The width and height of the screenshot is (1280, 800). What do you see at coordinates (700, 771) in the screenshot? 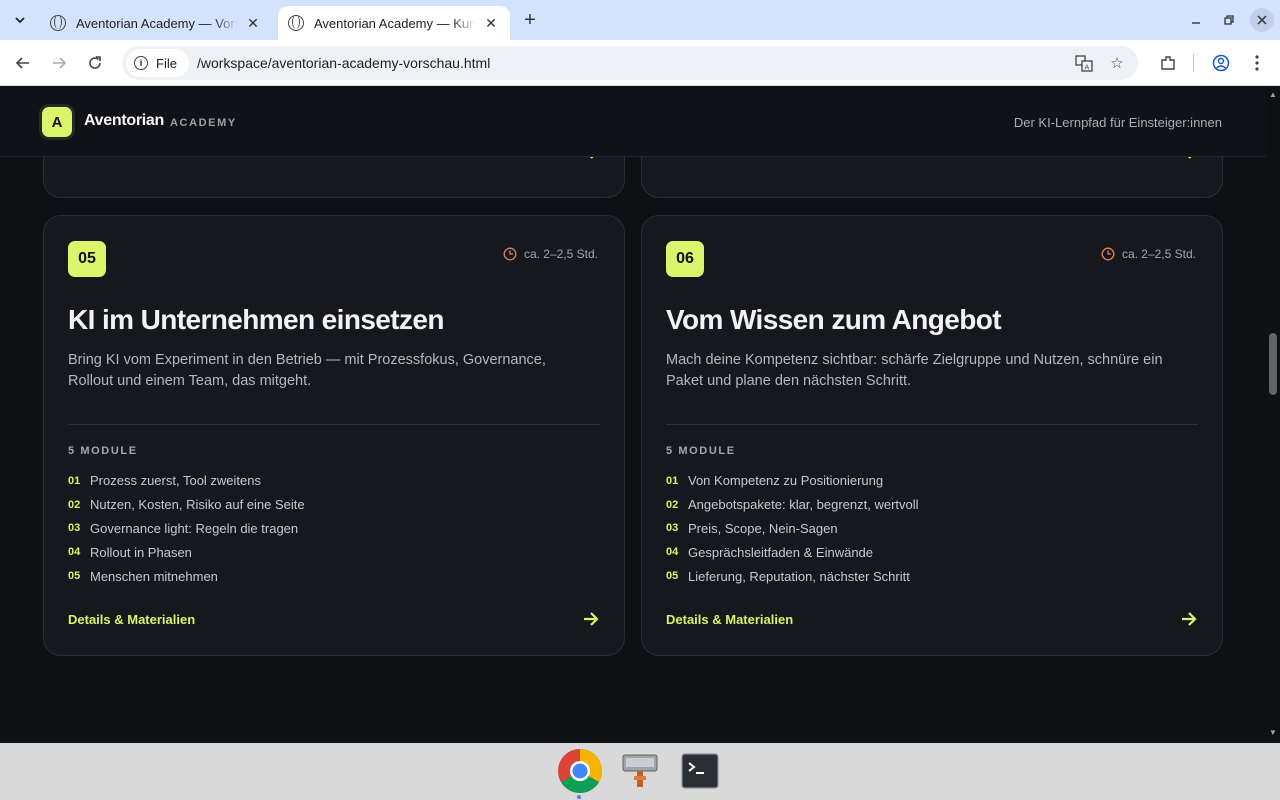
I see `terminal-app-icon` at bounding box center [700, 771].